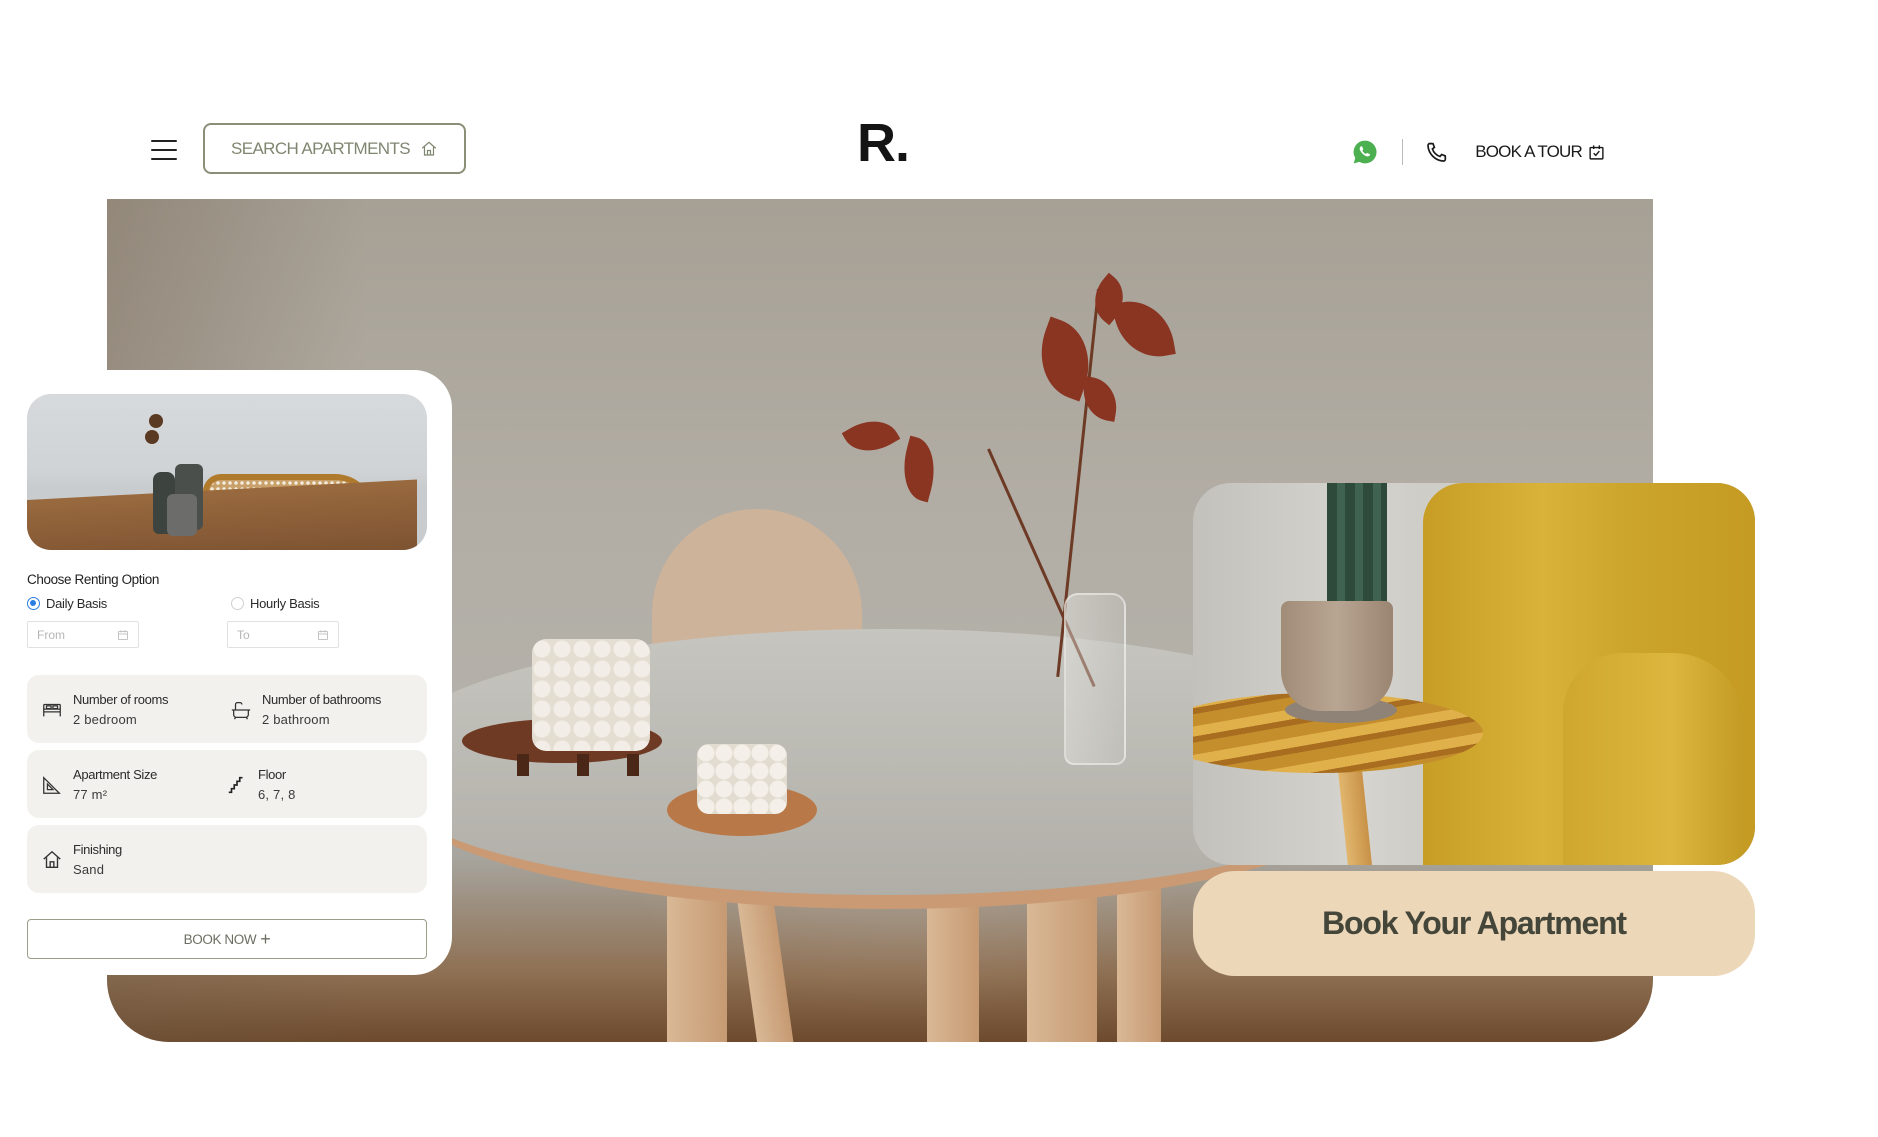 The height and width of the screenshot is (1137, 1878). I want to click on plus-icon: +, so click(265, 938).